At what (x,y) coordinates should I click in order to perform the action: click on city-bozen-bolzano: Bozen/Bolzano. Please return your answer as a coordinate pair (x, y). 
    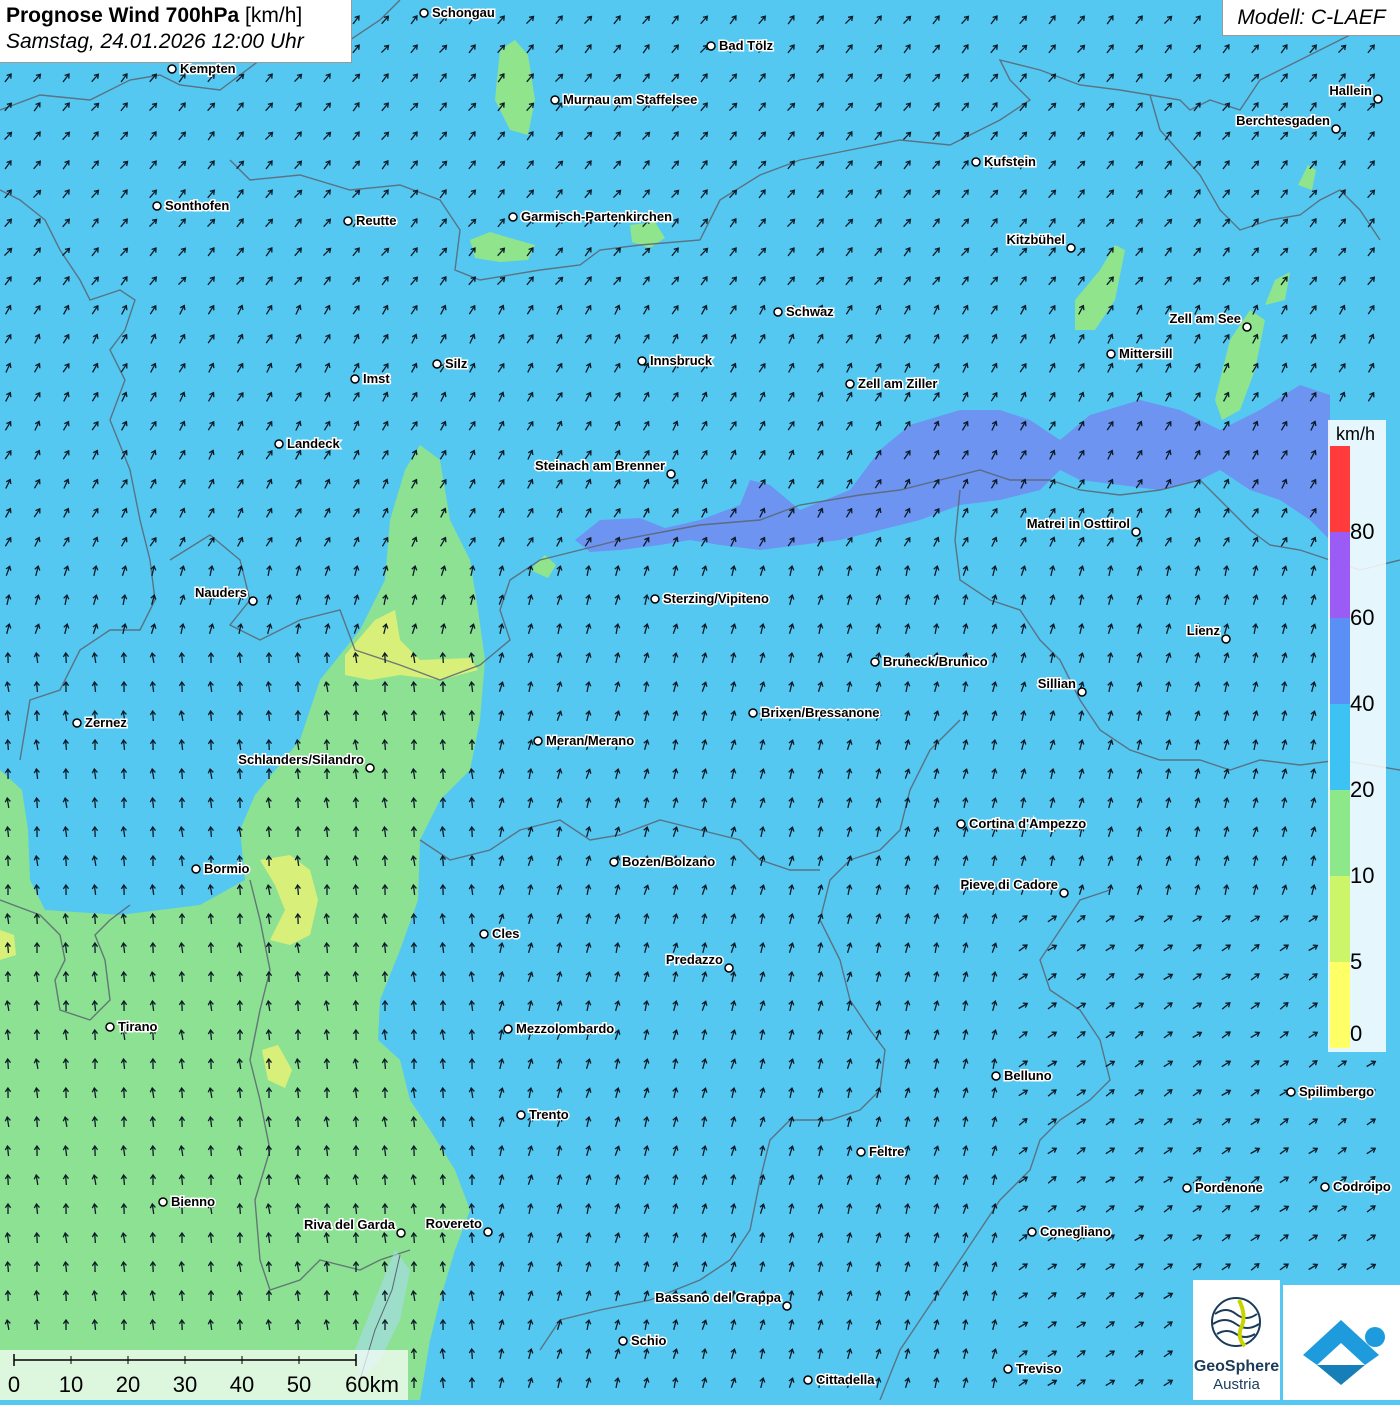
    Looking at the image, I should click on (663, 862).